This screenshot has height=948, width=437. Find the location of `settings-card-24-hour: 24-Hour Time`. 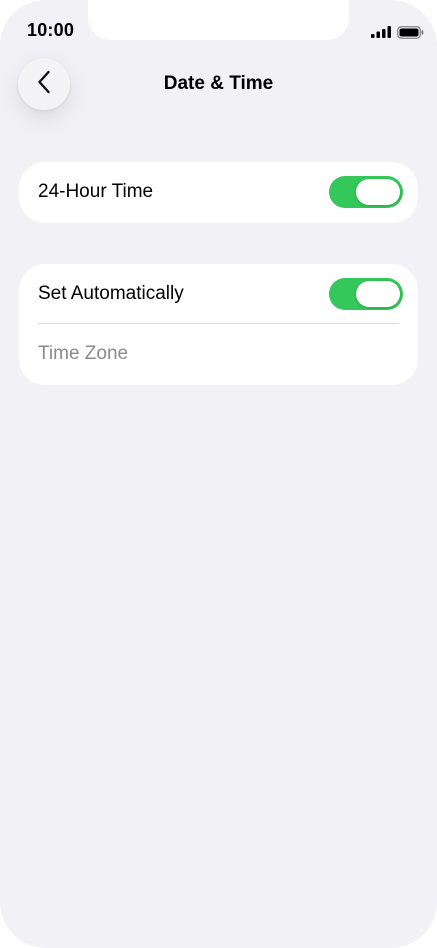

settings-card-24-hour: 24-Hour Time is located at coordinates (218, 192).